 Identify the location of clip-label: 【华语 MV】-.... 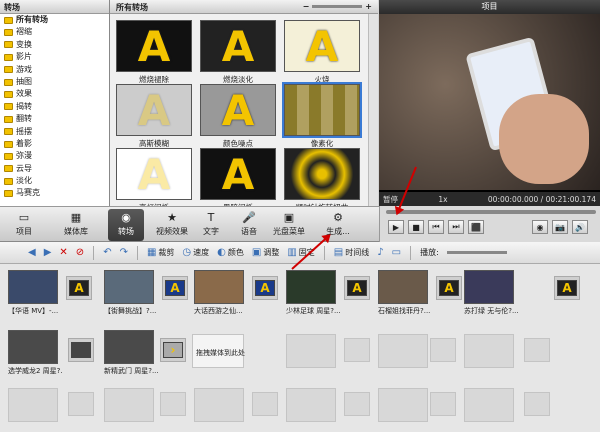
(33, 311).